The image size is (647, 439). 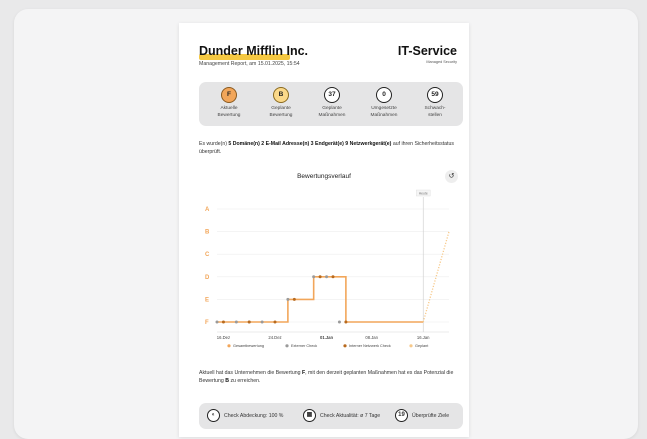 What do you see at coordinates (422, 346) in the screenshot?
I see `legend-label: Geplant` at bounding box center [422, 346].